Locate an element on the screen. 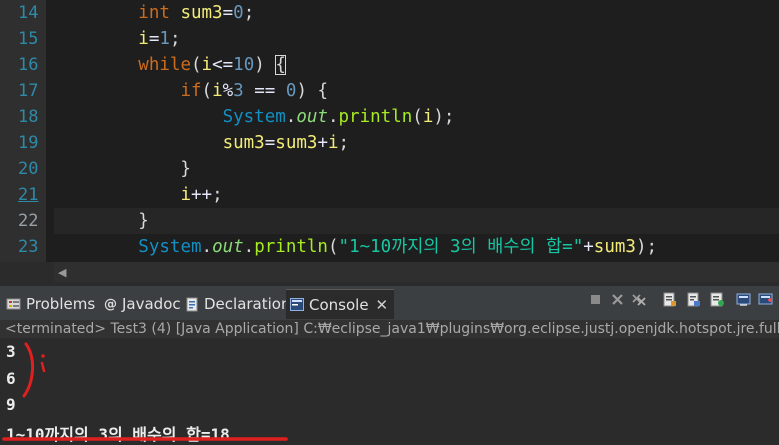  code-line: i++; is located at coordinates (416, 195).